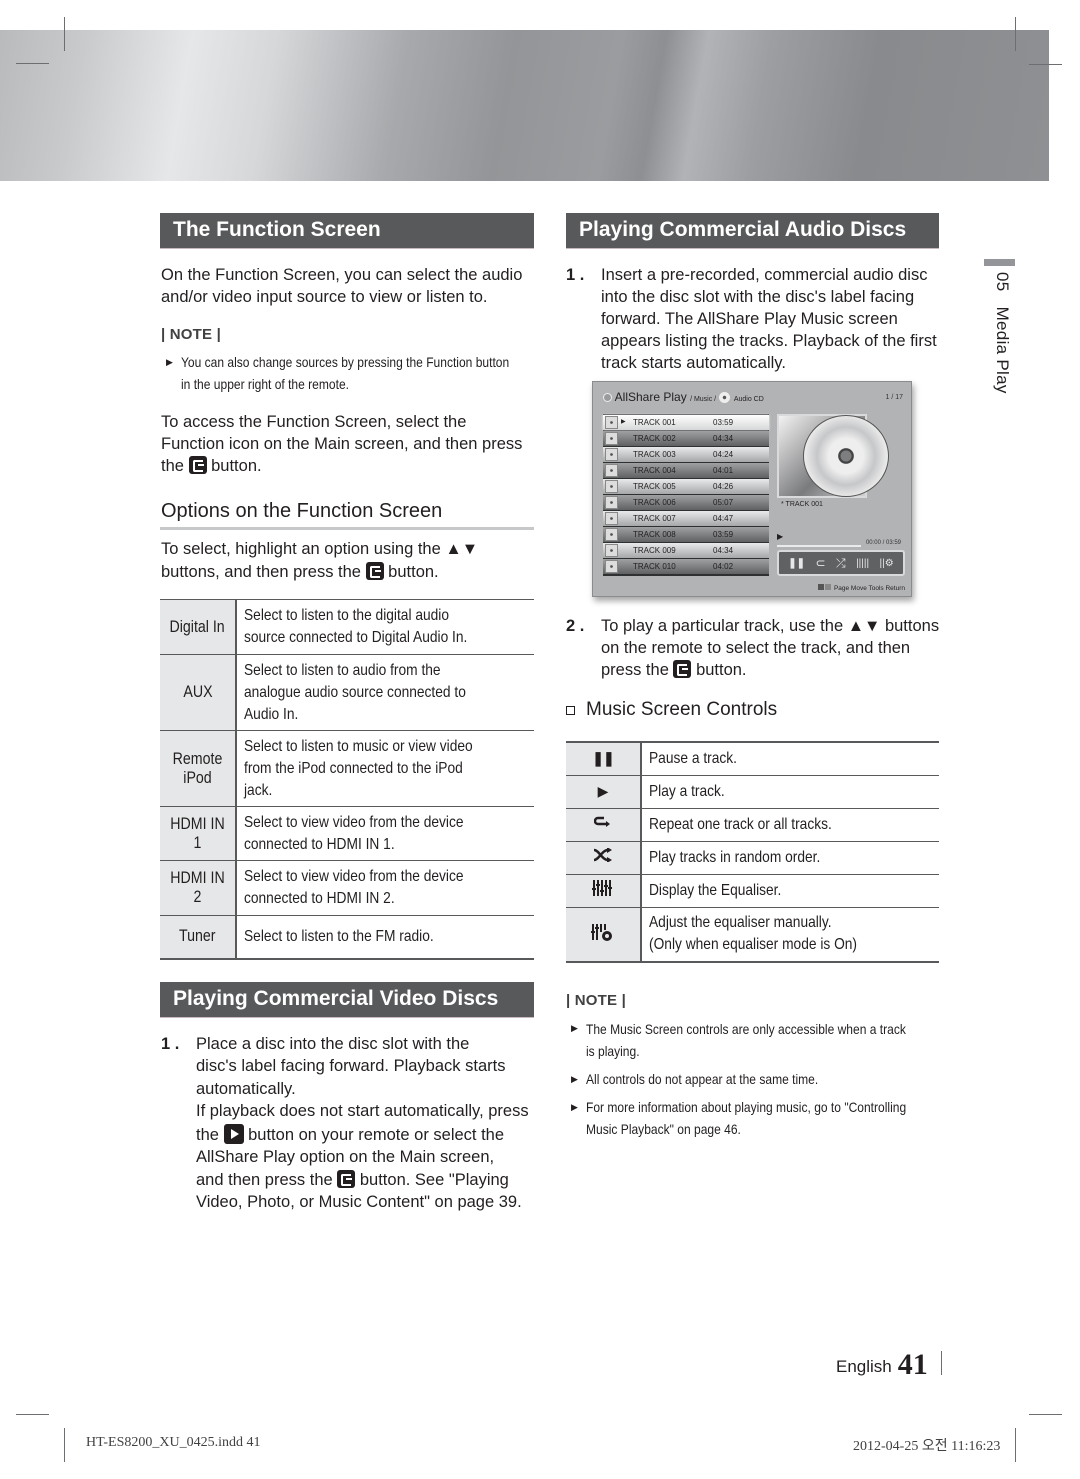 The image size is (1080, 1479). Describe the element at coordinates (197, 465) in the screenshot. I see `enter-button-icon` at that location.